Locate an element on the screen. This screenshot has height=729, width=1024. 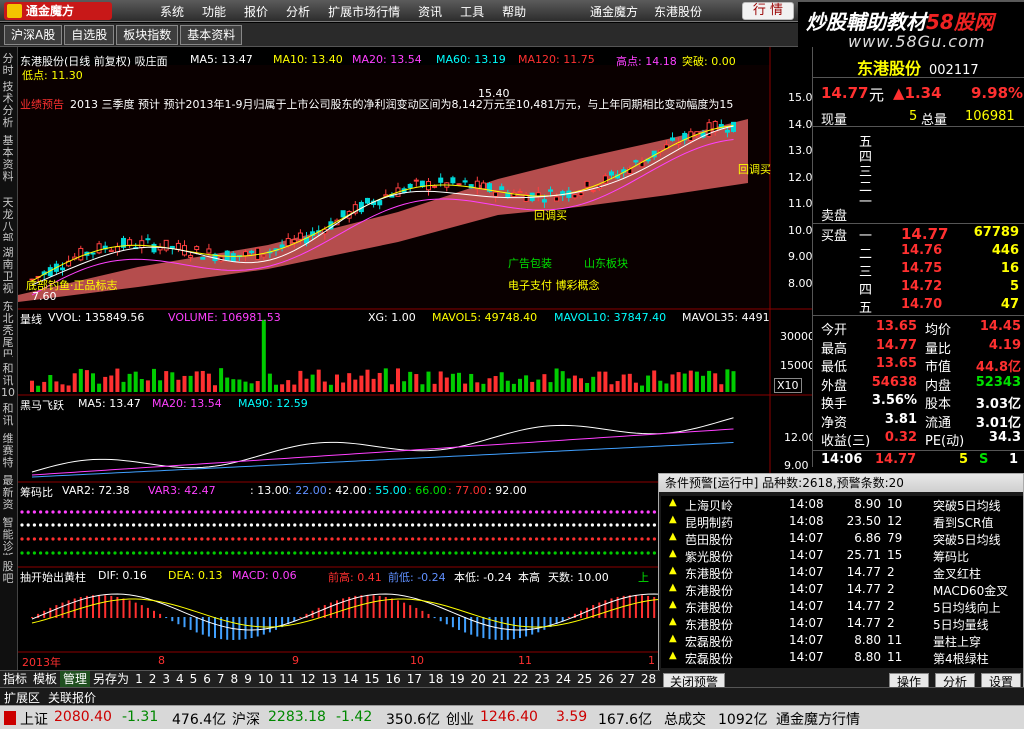
bottom-tab-9: 6 is located at coordinates (207, 679).